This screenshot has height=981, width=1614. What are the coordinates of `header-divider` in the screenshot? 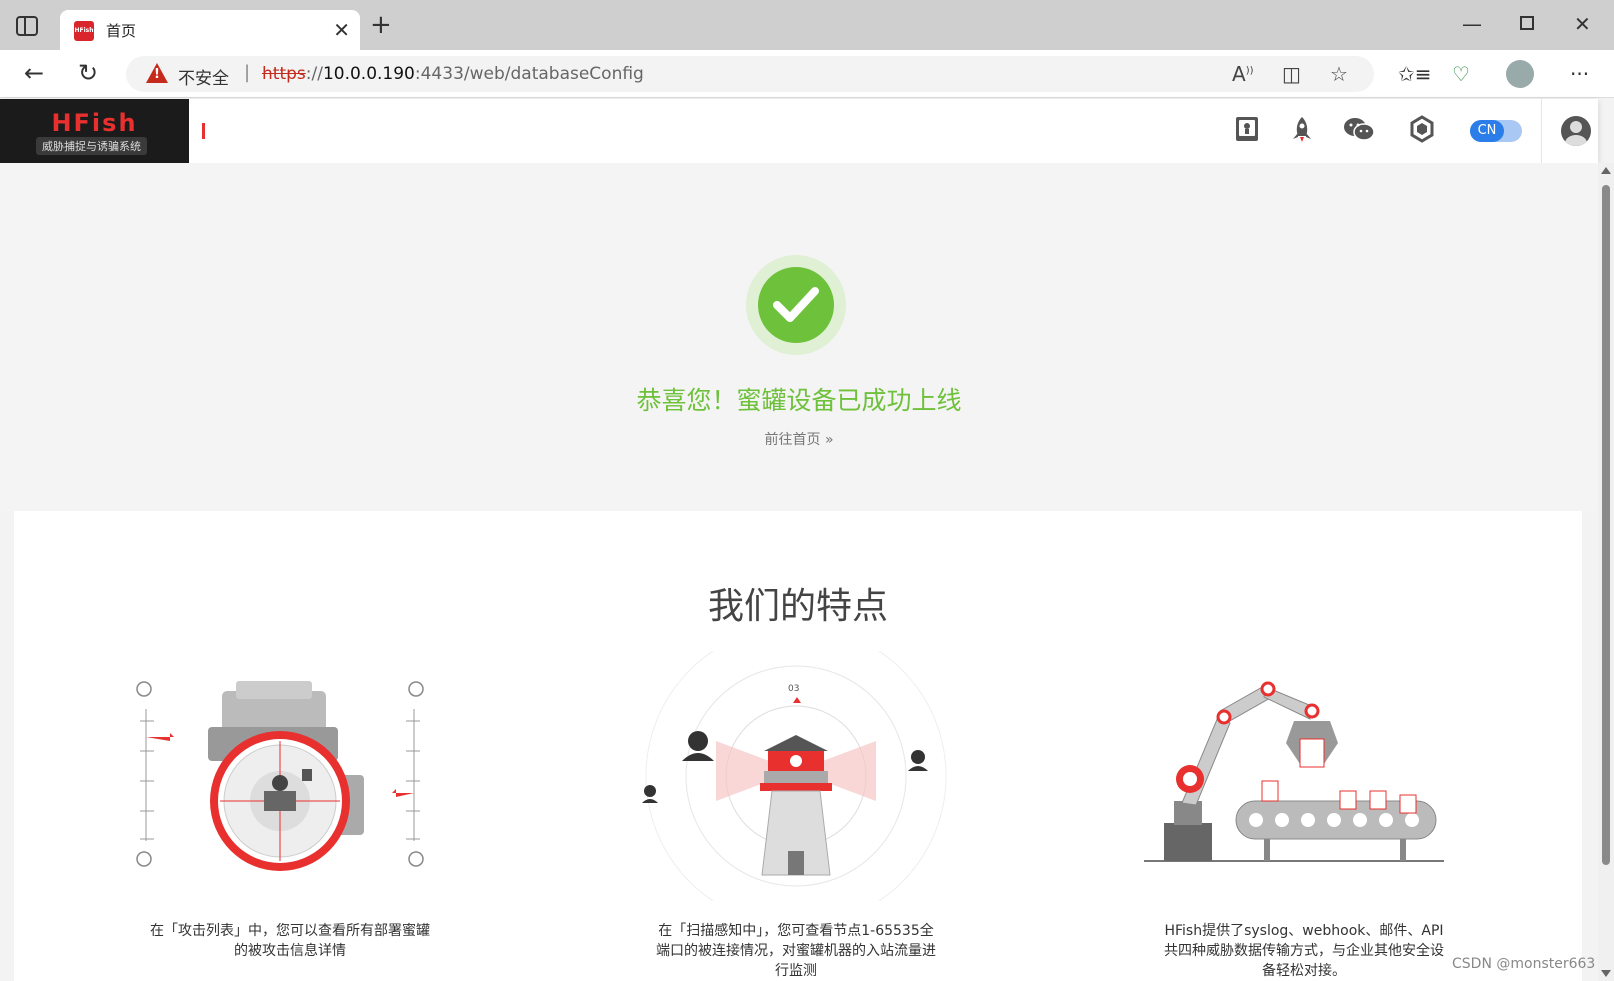 It's located at (1541, 131).